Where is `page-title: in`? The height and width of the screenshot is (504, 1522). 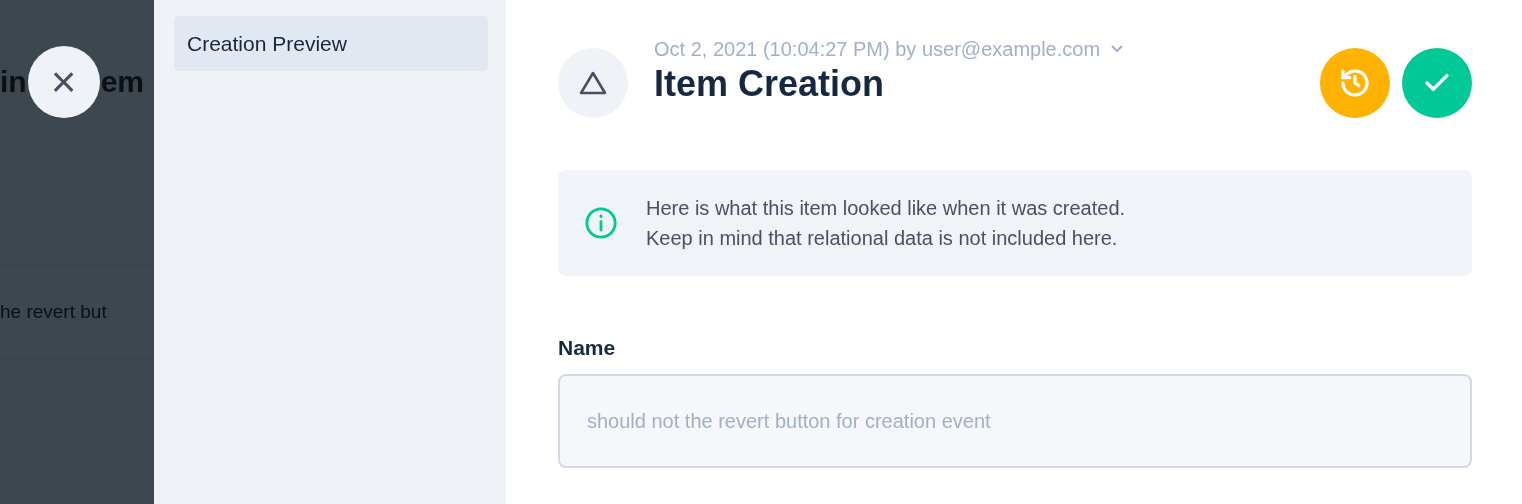
page-title: in is located at coordinates (13, 82).